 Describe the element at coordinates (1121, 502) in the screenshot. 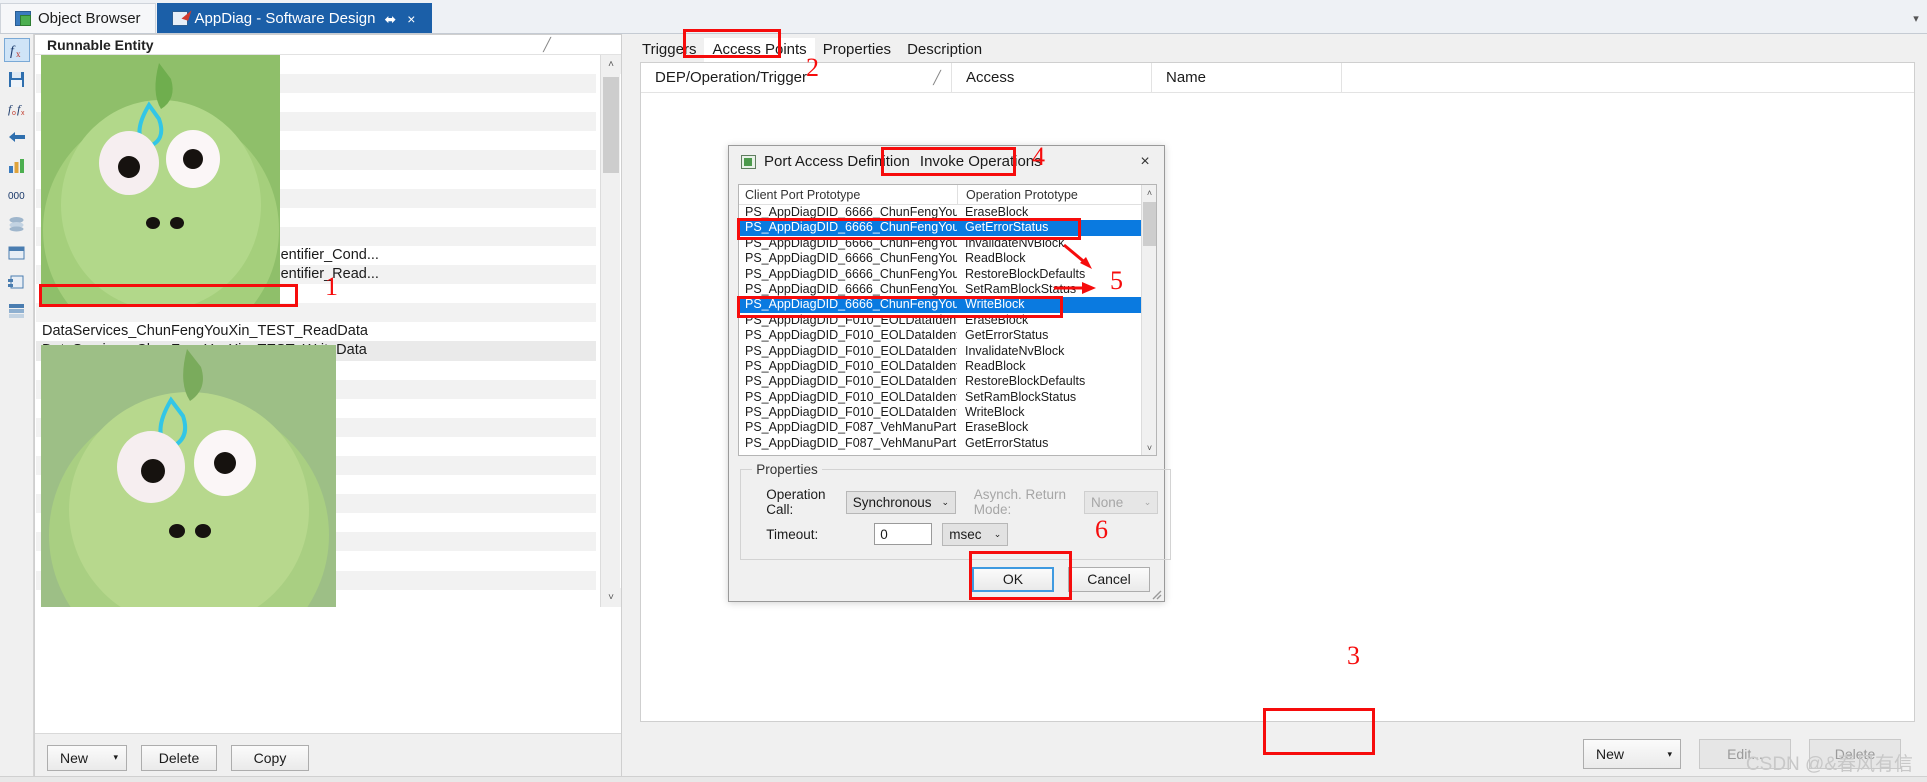

I see `async-return-mode-select: None ⌄` at that location.